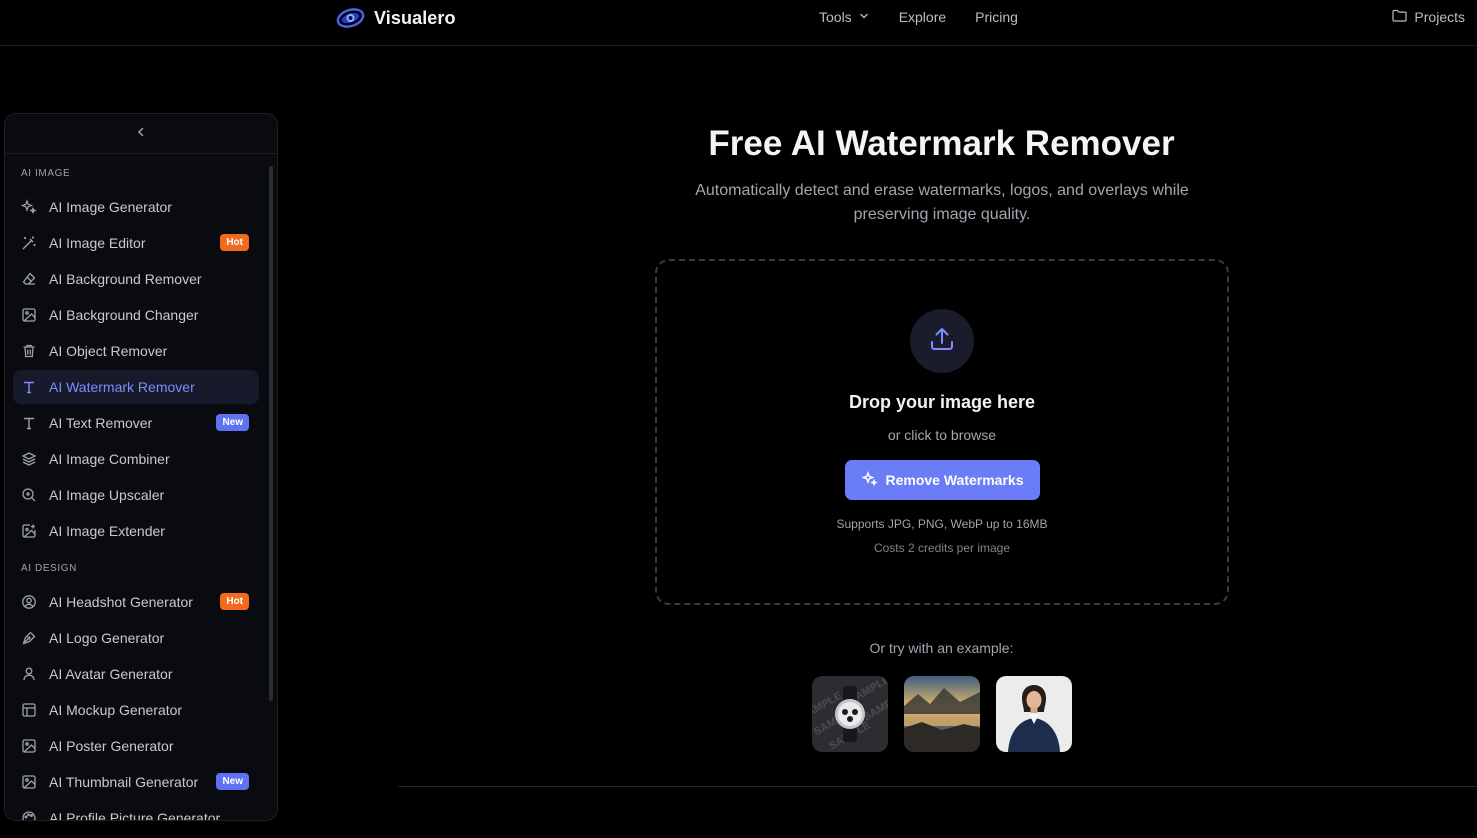  What do you see at coordinates (111, 674) in the screenshot?
I see `sidebar-item-label: AI Avatar Generator` at bounding box center [111, 674].